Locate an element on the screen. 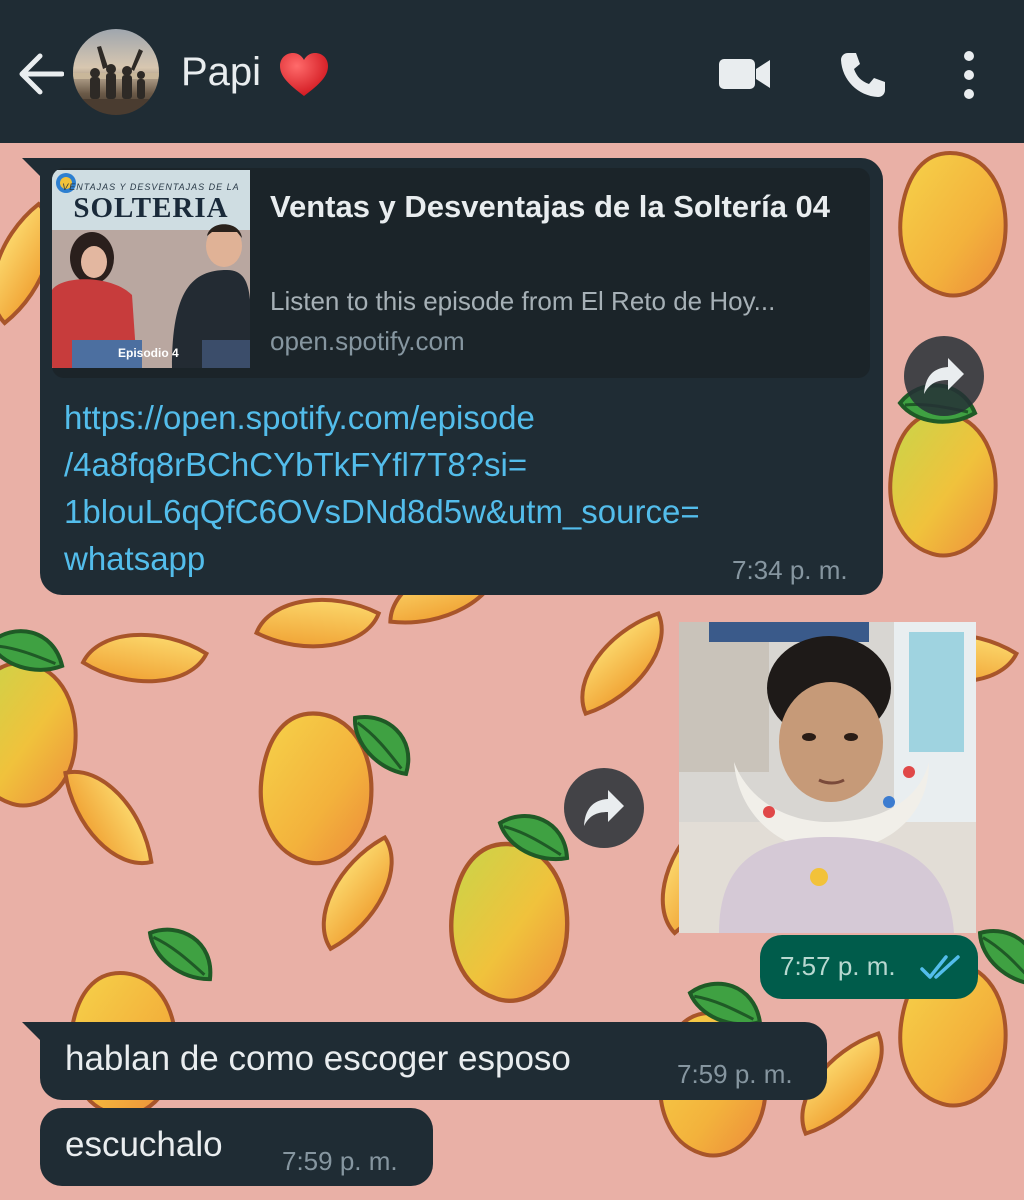 This screenshot has height=1200, width=1024. thumbnail-title: SOLTERIA is located at coordinates (151, 208).